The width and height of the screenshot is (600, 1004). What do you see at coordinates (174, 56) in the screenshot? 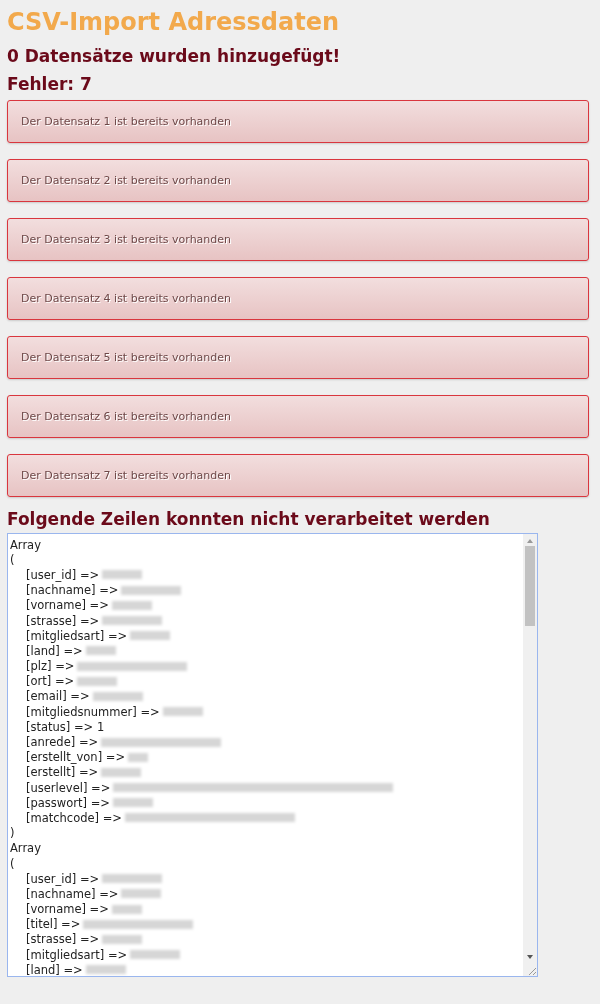
I see `success-message: 0 Datensätze wurden hinzugefügt!` at bounding box center [174, 56].